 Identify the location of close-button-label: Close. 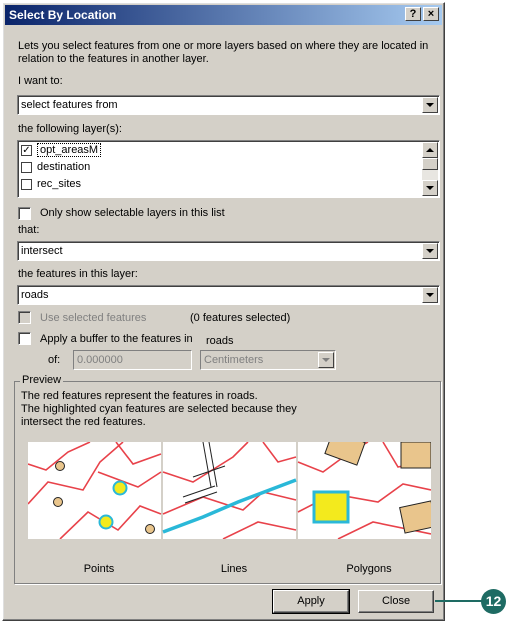
(396, 601).